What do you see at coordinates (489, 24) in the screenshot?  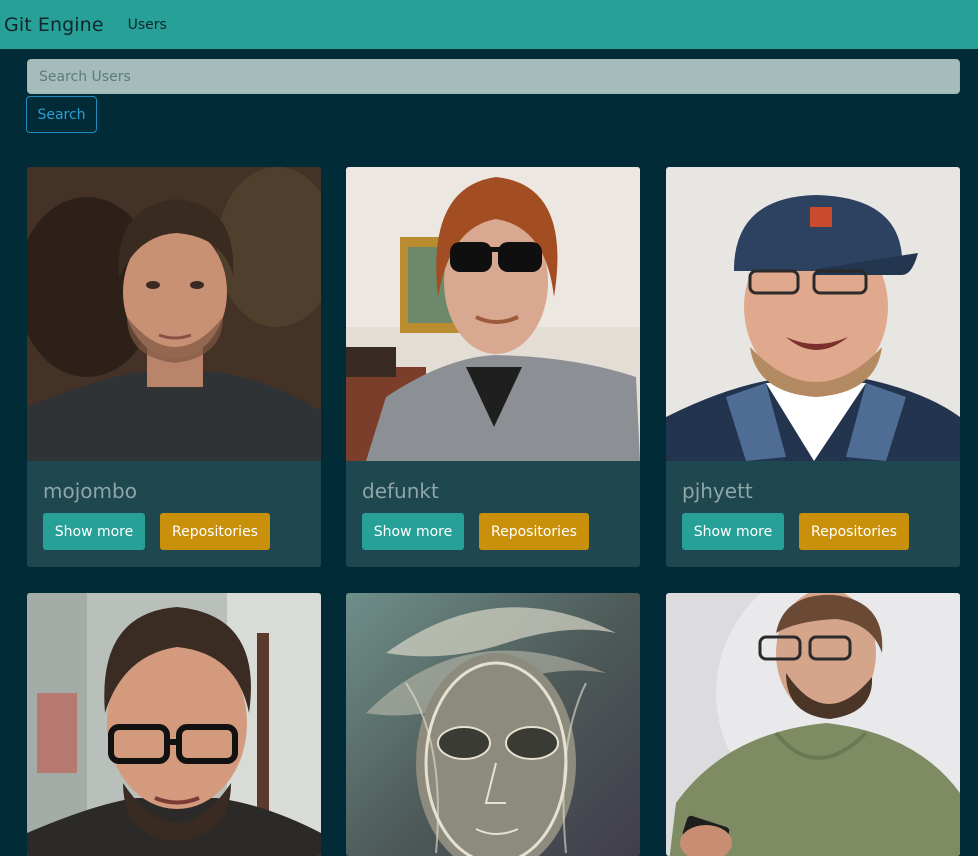 I see `navbar: Git Engine Users` at bounding box center [489, 24].